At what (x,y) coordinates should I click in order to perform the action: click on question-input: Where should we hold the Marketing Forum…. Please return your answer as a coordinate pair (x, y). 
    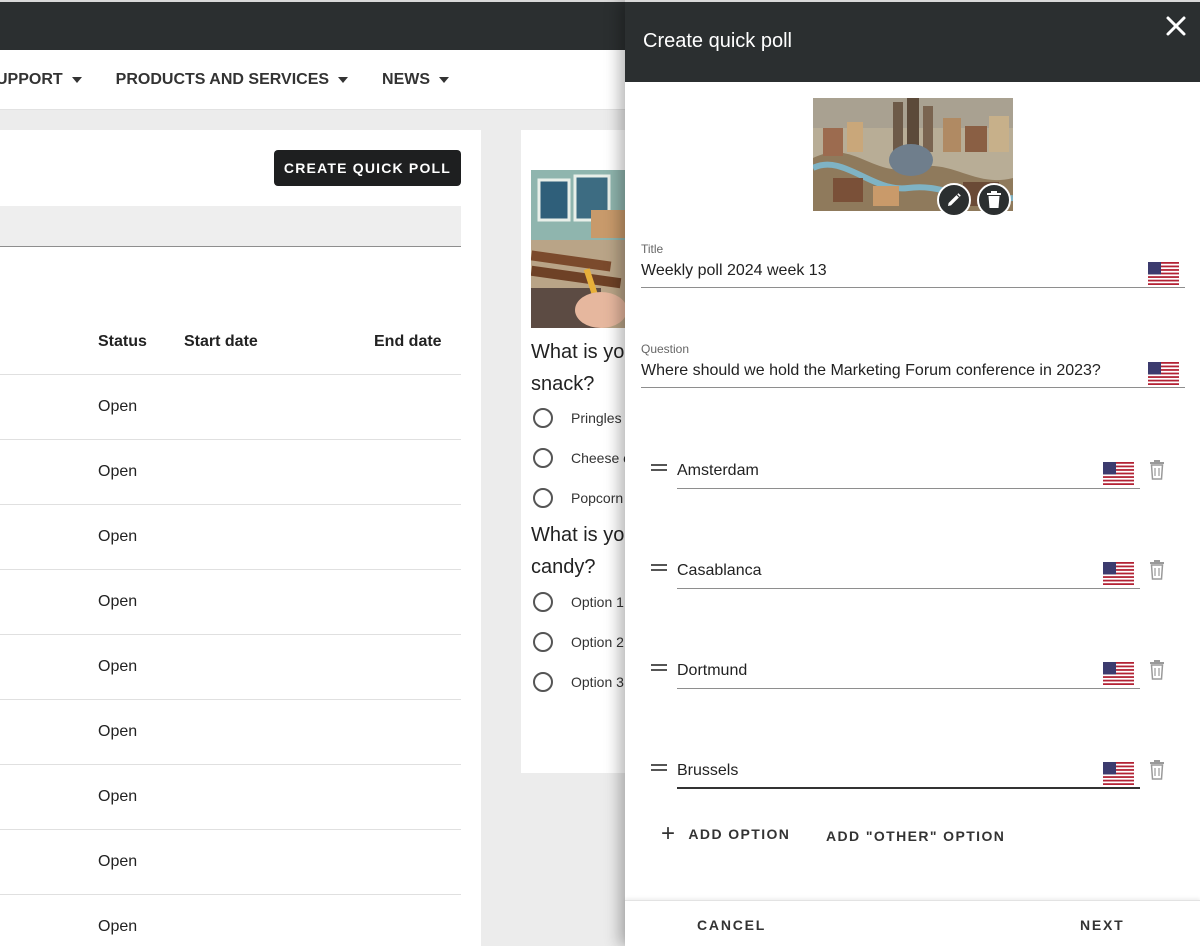
    Looking at the image, I should click on (871, 371).